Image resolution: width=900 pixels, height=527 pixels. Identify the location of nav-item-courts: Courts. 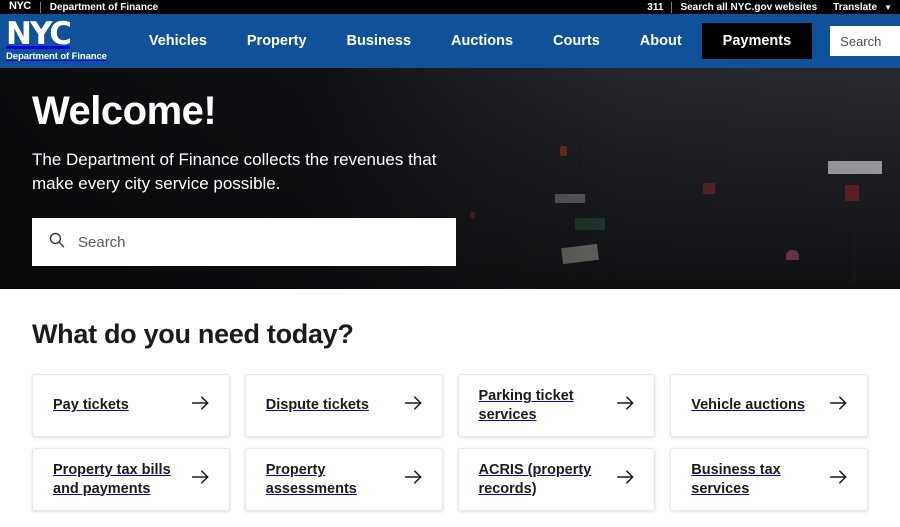
(576, 41).